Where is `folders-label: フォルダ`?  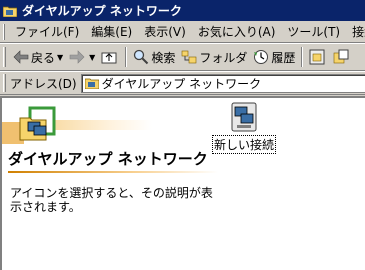
folders-label: フォルダ is located at coordinates (223, 57).